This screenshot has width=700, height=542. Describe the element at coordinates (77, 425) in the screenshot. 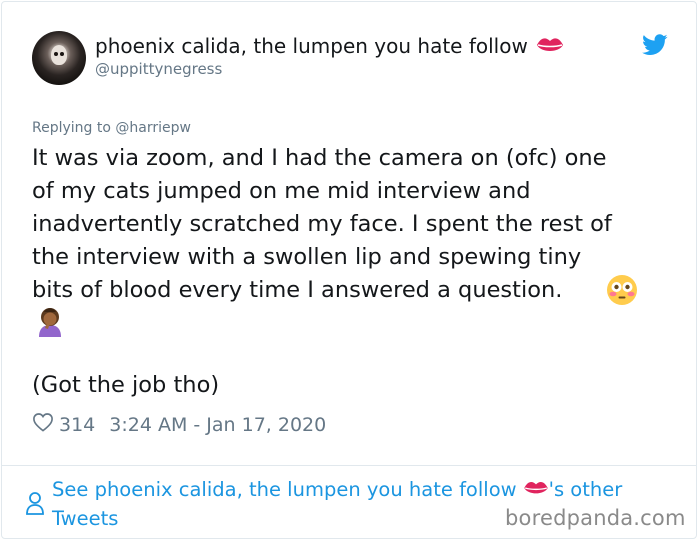

I see `like-count: 314` at that location.